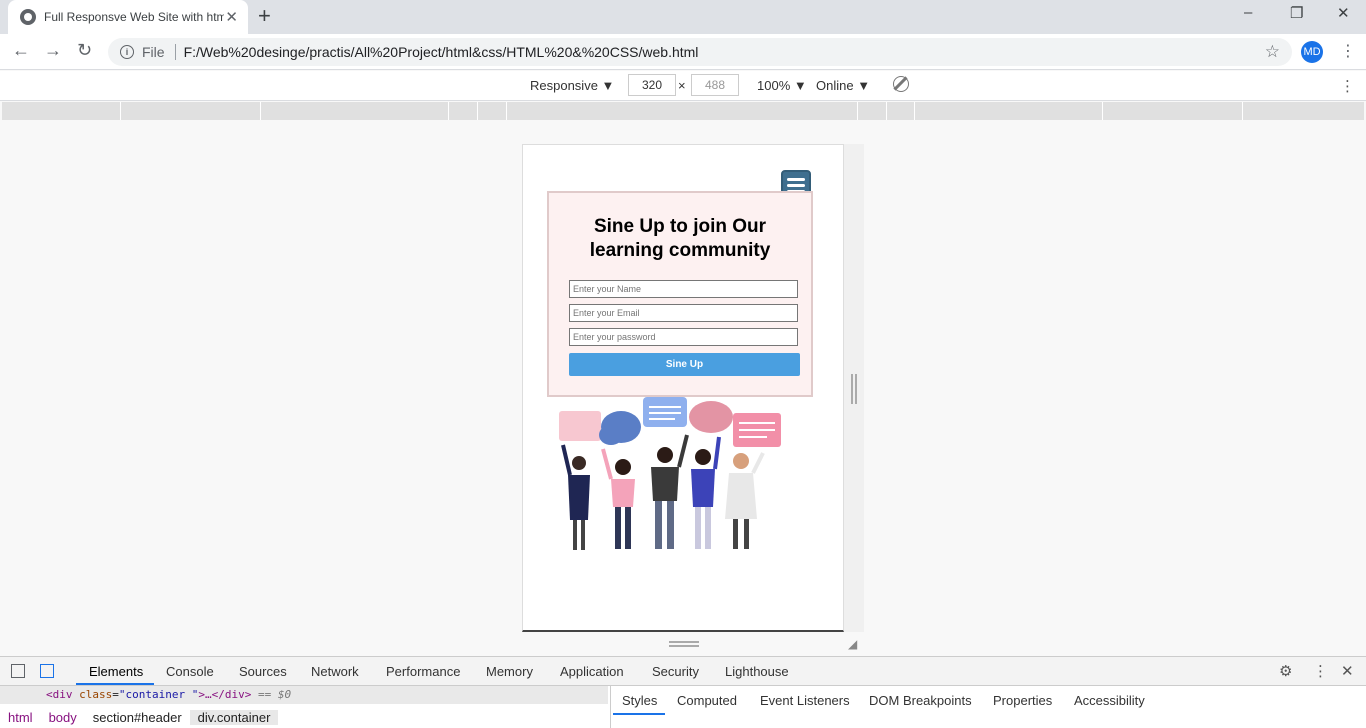 This screenshot has height=728, width=1366. What do you see at coordinates (335, 671) in the screenshot?
I see `tab-network: Network` at bounding box center [335, 671].